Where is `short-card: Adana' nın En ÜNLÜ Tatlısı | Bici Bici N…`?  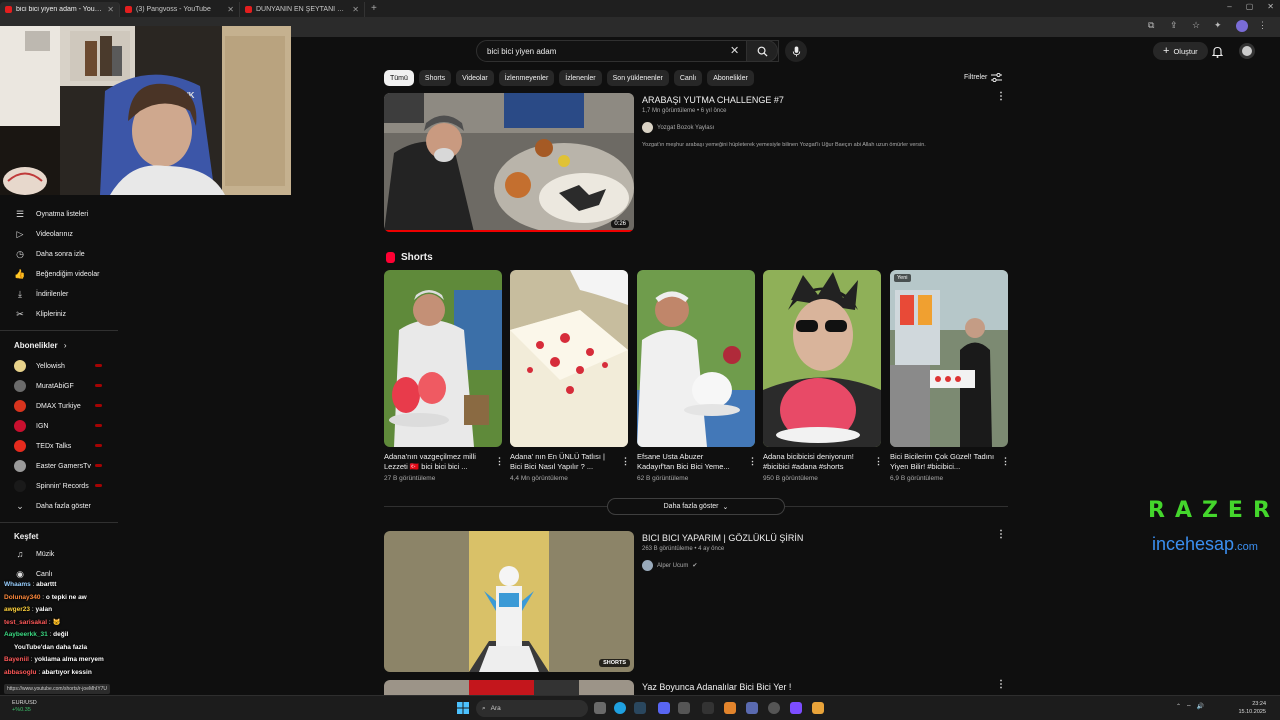
short-card: Adana' nın En ÜNLÜ Tatlısı | Bici Bici N… is located at coordinates (570, 376).